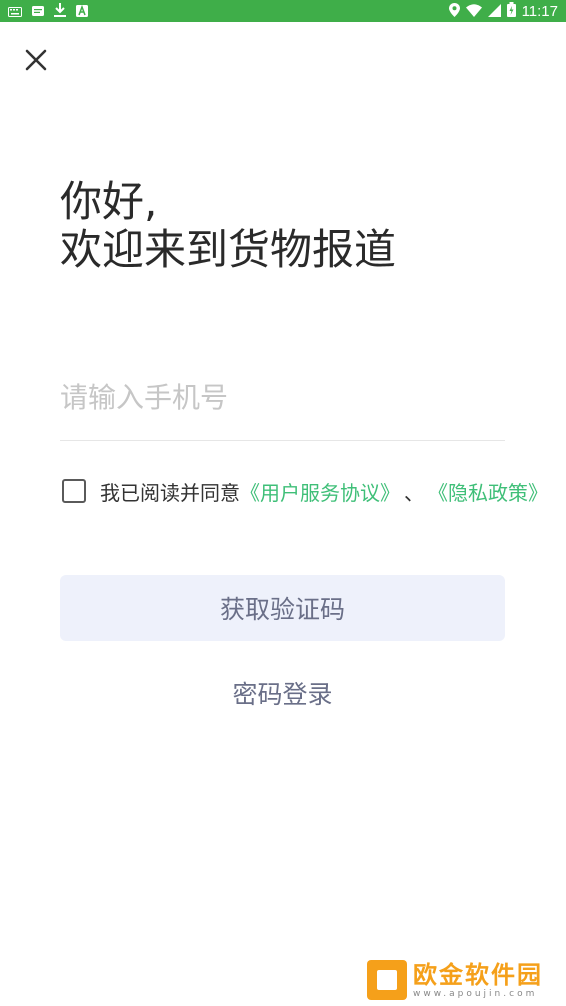 Image resolution: width=566 pixels, height=1006 pixels. I want to click on greeting-line-1: 你好,, so click(109, 201).